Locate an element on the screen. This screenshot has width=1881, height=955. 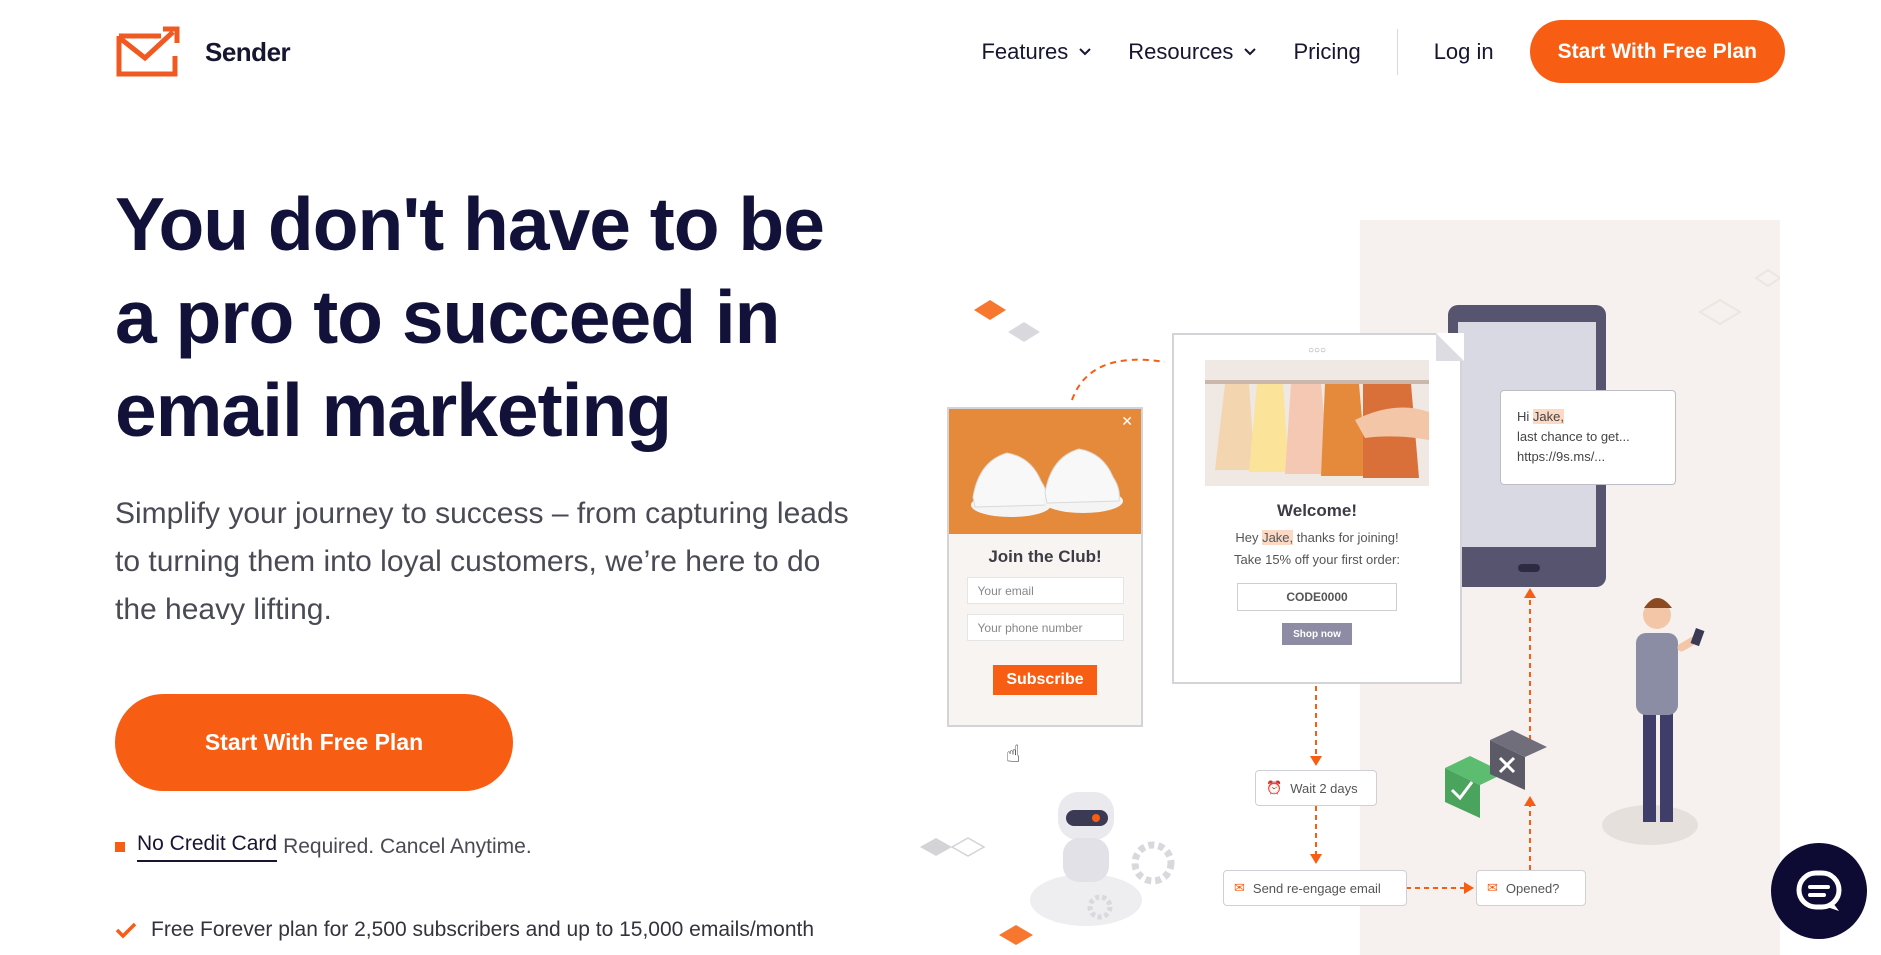
clothes-rack-image is located at coordinates (1317, 423).